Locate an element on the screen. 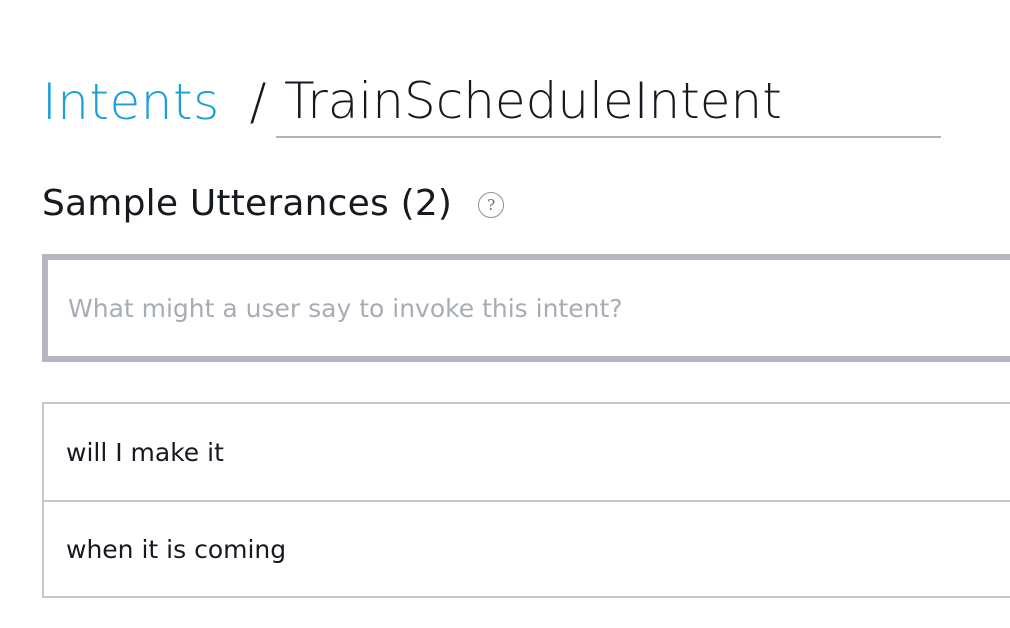 This screenshot has width=1010, height=628. question-circle-icon: ? is located at coordinates (491, 205).